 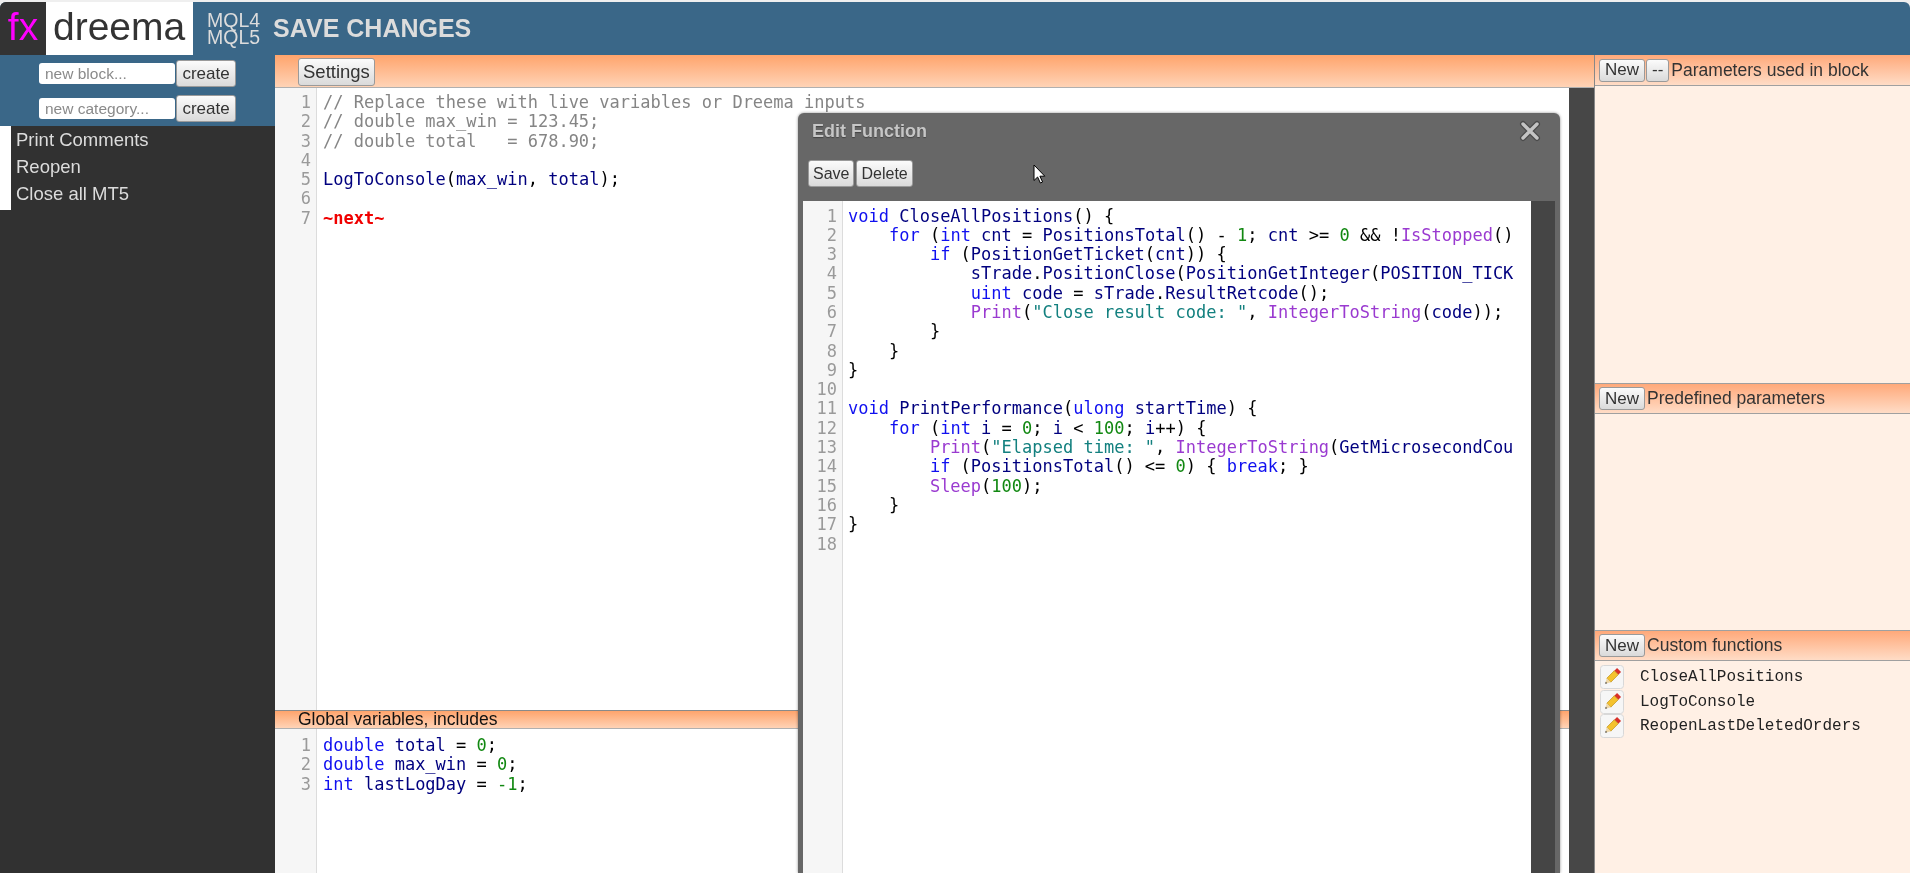 What do you see at coordinates (1242, 273) in the screenshot?
I see `code-line: sTrade.PositionClose(PositionGetInteger(POSITION_TICK` at bounding box center [1242, 273].